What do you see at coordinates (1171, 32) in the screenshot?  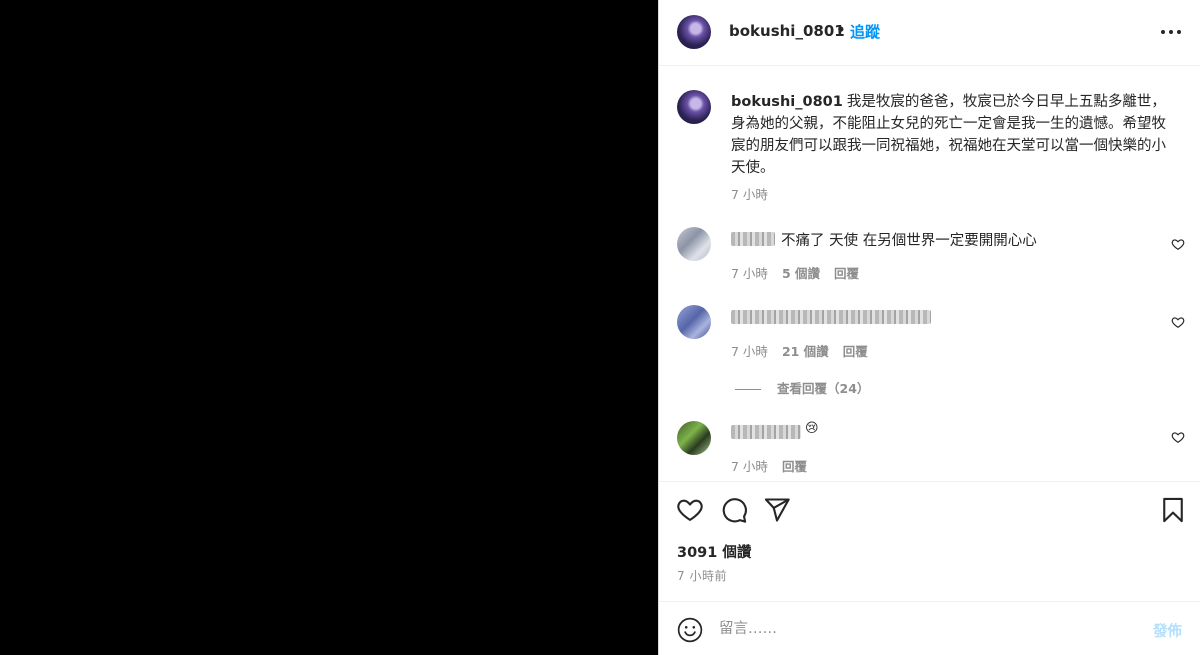 I see `more-options-icon` at bounding box center [1171, 32].